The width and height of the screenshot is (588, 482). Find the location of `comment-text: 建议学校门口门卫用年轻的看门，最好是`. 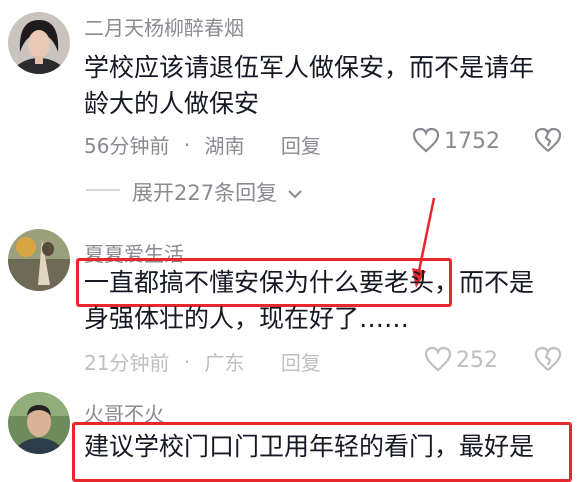

comment-text: 建议学校门口门卫用年轻的看门，最好是 is located at coordinates (309, 447).